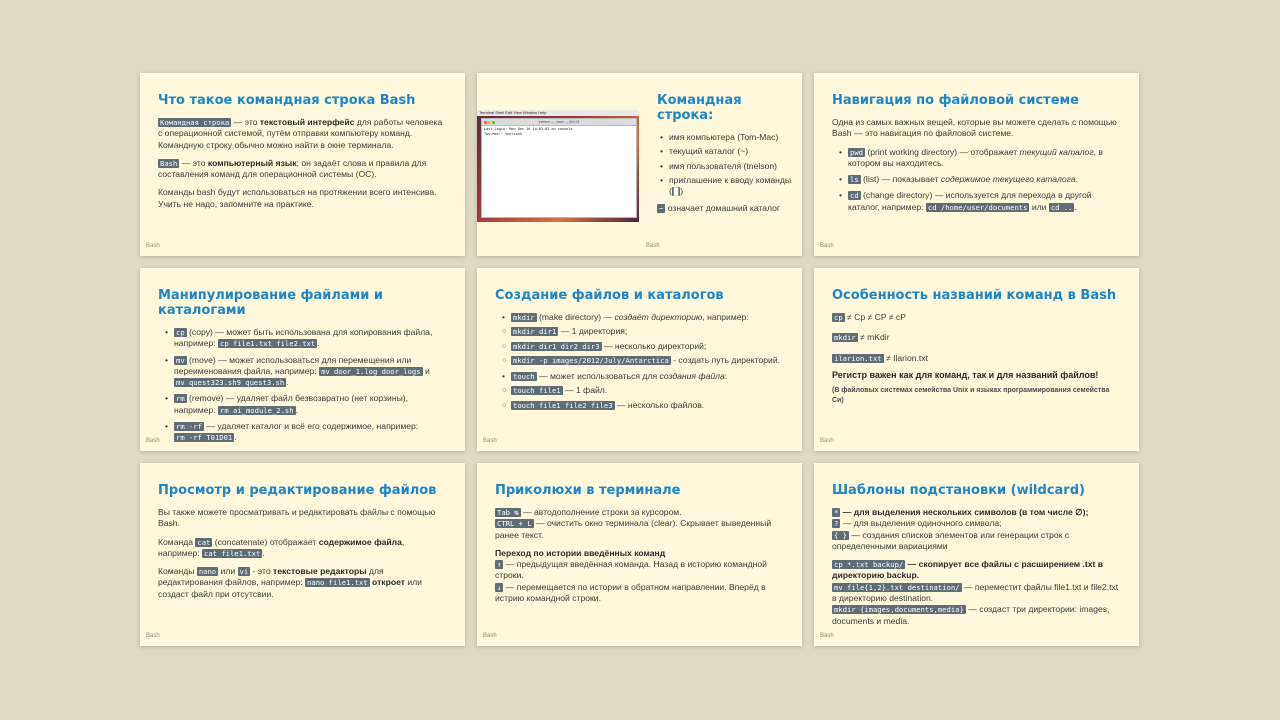 The width and height of the screenshot is (1280, 720). What do you see at coordinates (726, 186) in the screenshot?
I see `list-item: приглашение к вводу команды (█)` at bounding box center [726, 186].